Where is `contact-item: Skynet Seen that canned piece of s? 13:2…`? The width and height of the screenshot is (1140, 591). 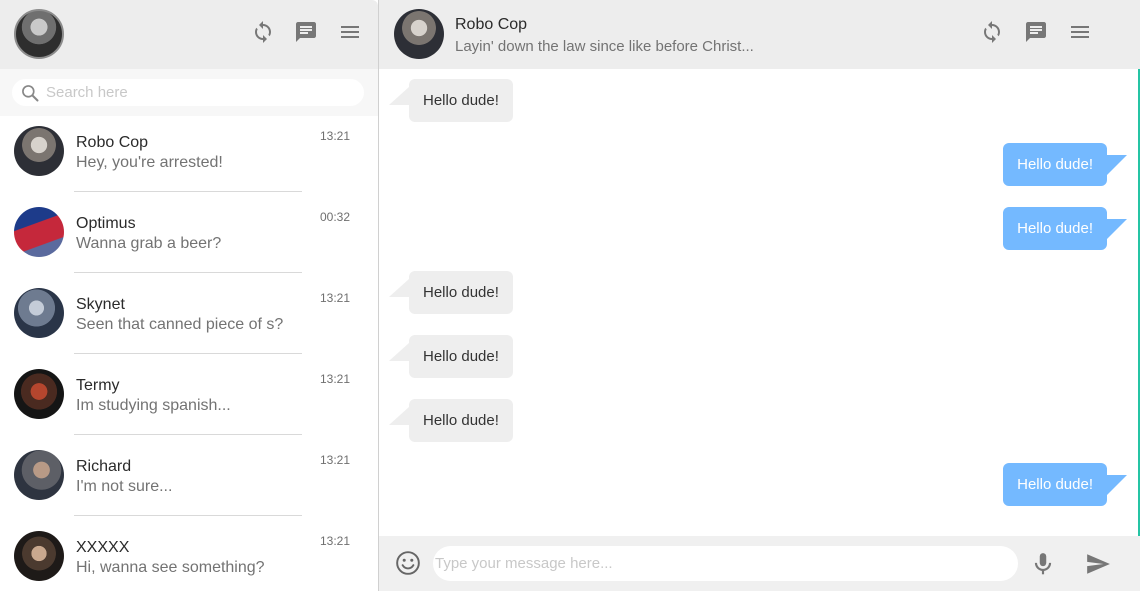 contact-item: Skynet Seen that canned piece of s? 13:2… is located at coordinates (189, 318).